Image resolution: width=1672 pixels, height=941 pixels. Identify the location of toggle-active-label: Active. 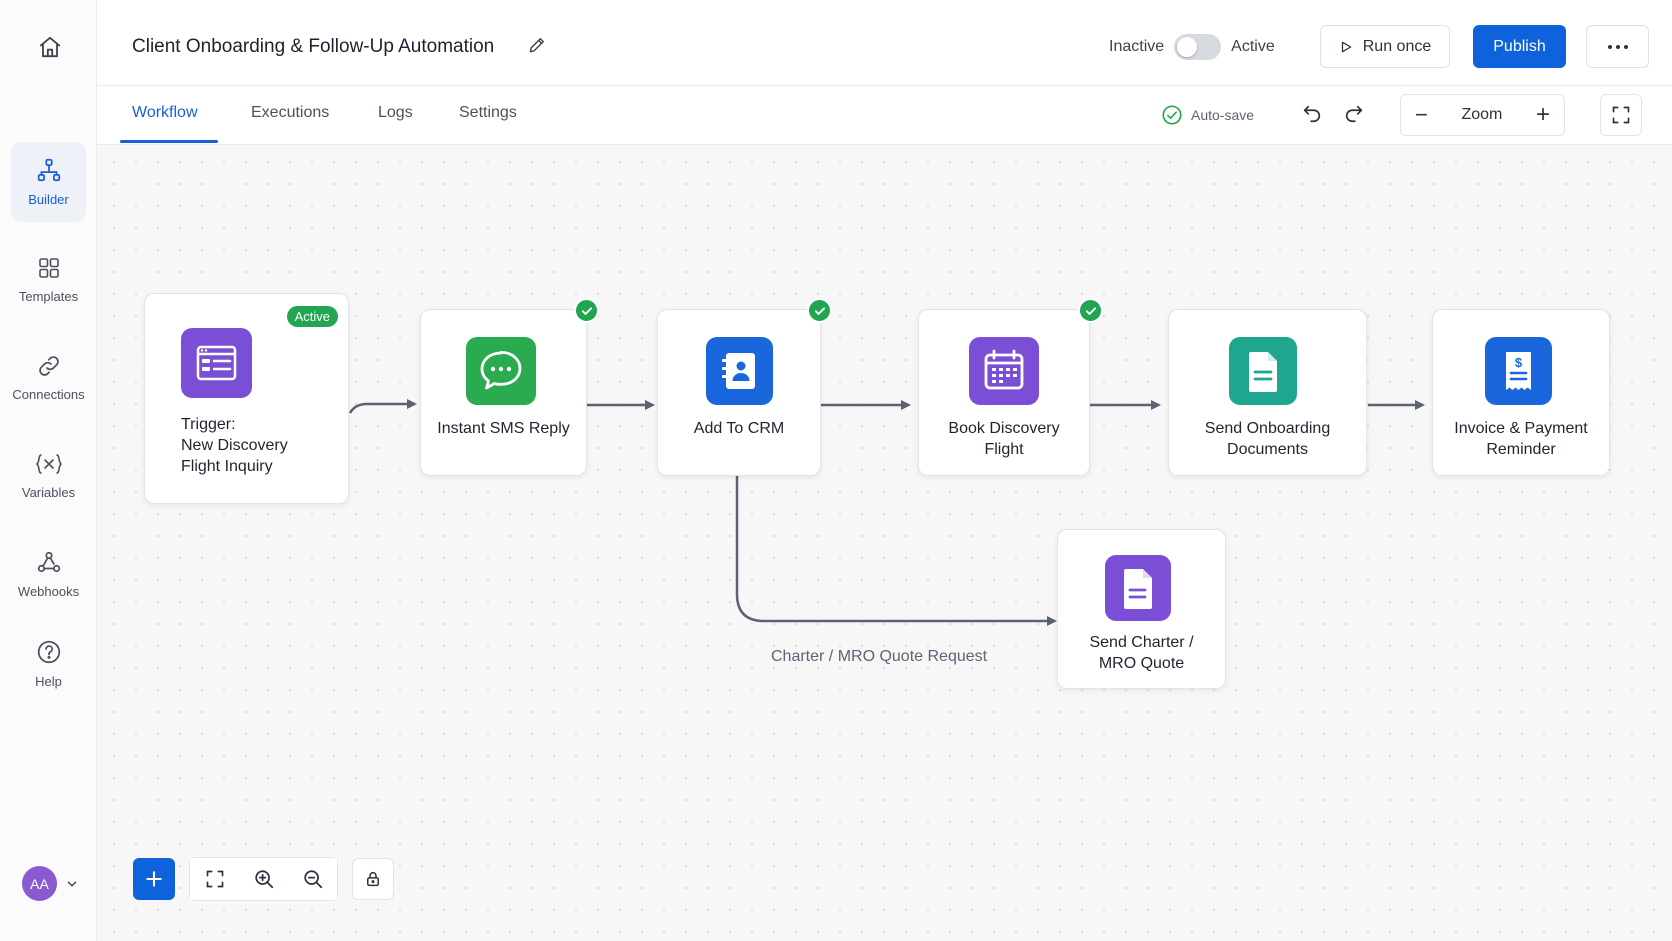
(1253, 46).